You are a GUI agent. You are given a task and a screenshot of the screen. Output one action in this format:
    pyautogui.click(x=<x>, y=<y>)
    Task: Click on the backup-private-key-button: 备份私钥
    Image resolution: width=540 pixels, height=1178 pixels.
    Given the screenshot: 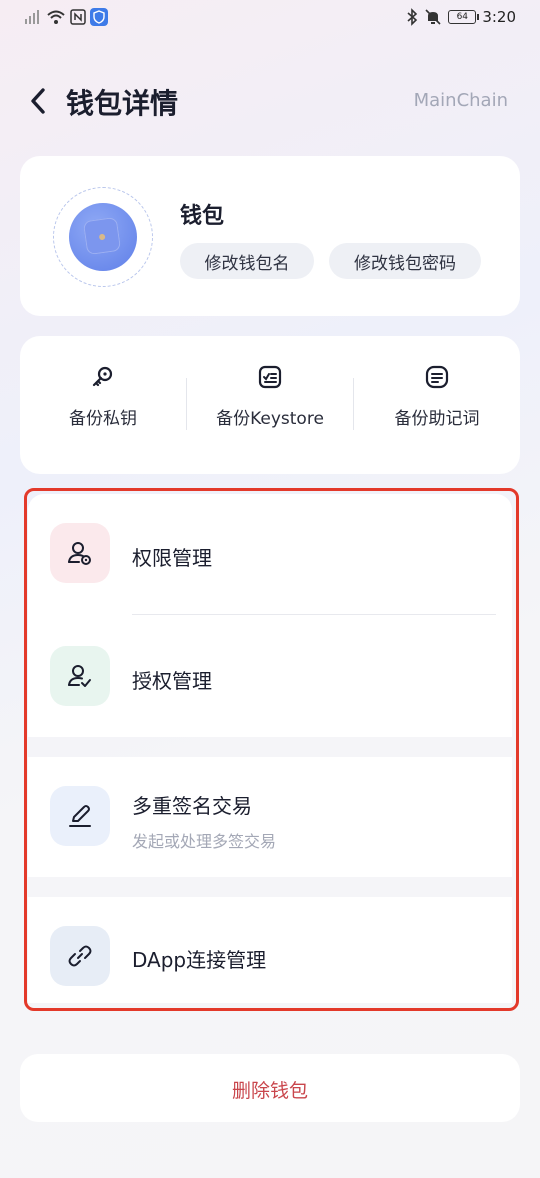 What is the action you would take?
    pyautogui.click(x=103, y=399)
    